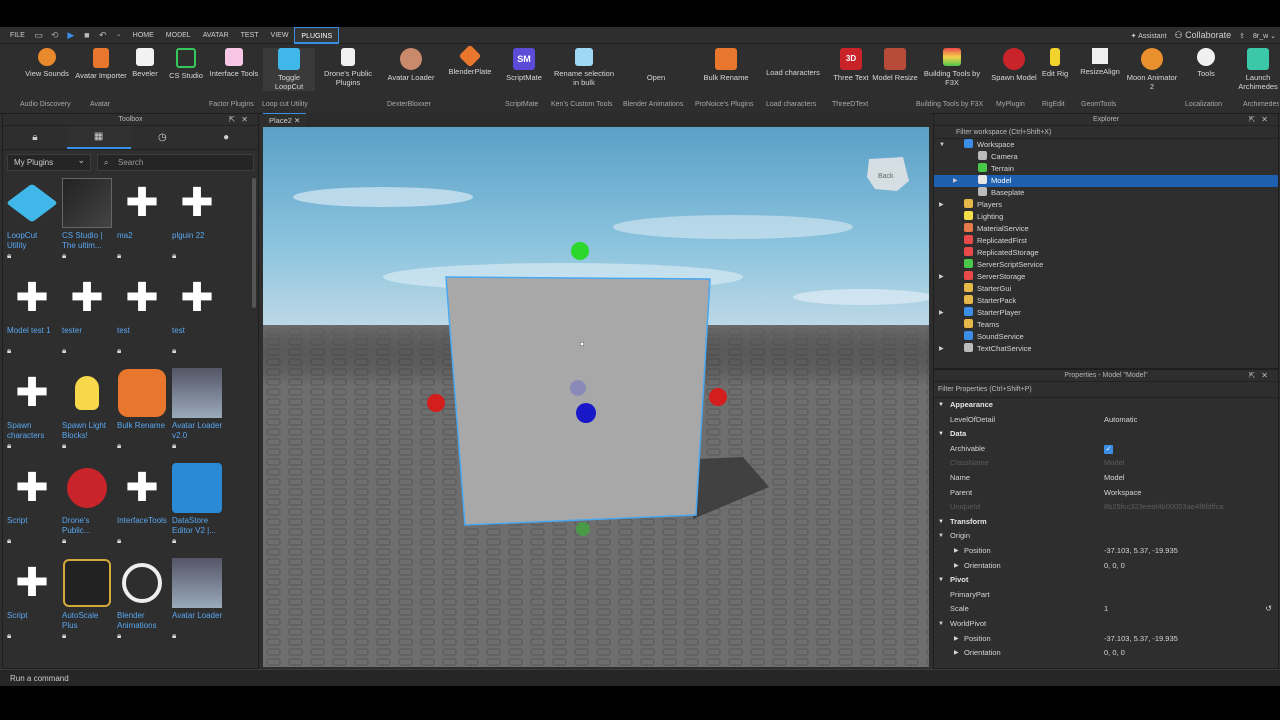  Describe the element at coordinates (1106, 580) in the screenshot. I see `category-pivot: ▼ Pivot` at that location.